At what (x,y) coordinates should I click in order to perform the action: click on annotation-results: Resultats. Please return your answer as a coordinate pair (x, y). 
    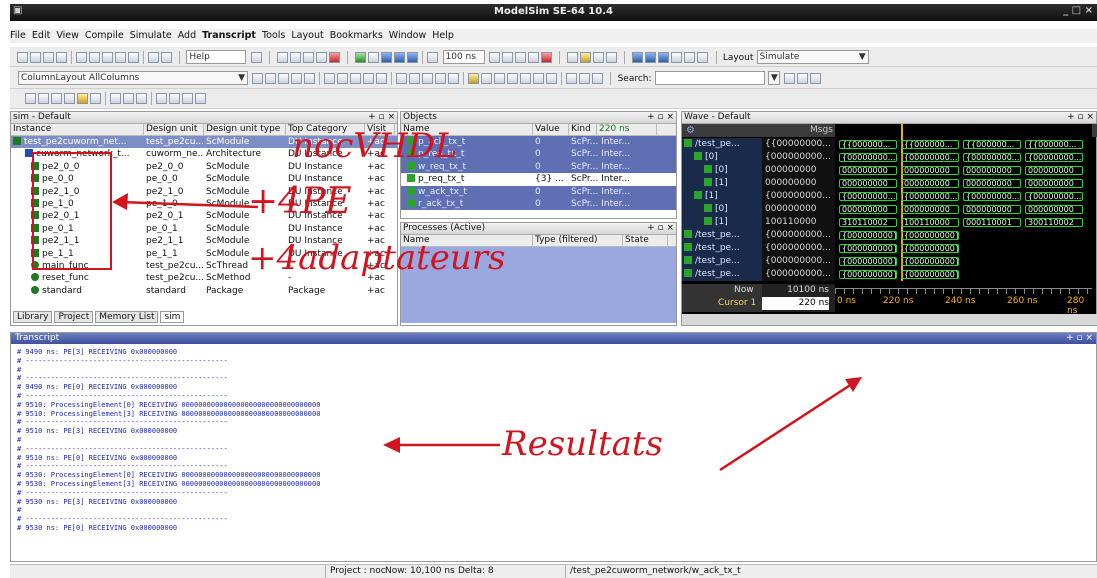
    Looking at the image, I should click on (582, 444).